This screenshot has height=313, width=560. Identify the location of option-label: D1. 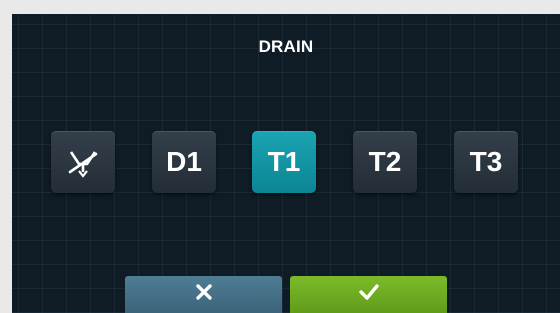
(184, 161).